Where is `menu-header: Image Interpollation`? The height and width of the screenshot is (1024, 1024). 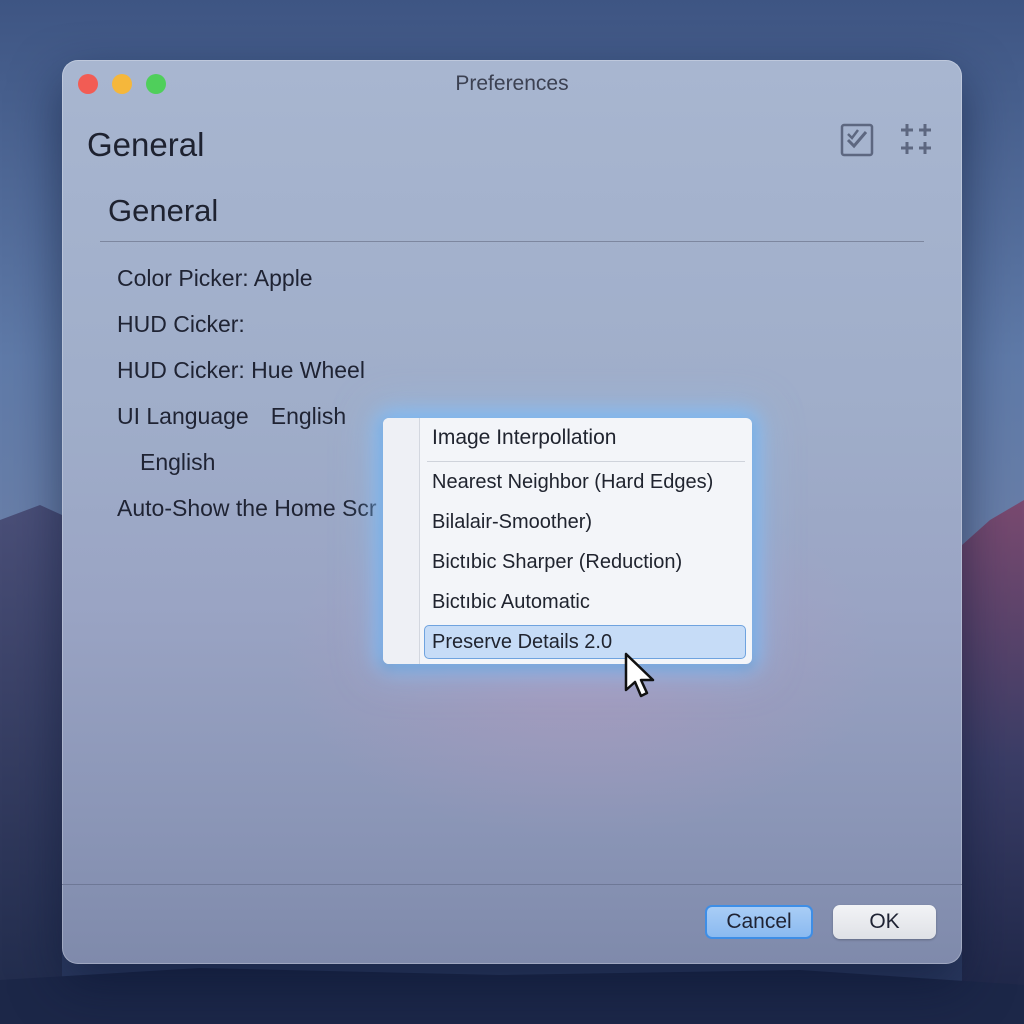 menu-header: Image Interpollation is located at coordinates (524, 437).